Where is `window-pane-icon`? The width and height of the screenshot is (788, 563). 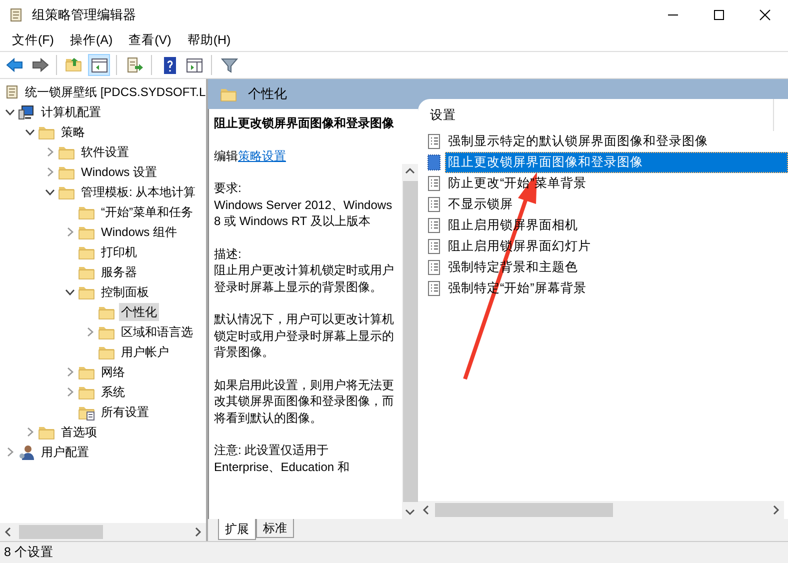
window-pane-icon is located at coordinates (99, 65).